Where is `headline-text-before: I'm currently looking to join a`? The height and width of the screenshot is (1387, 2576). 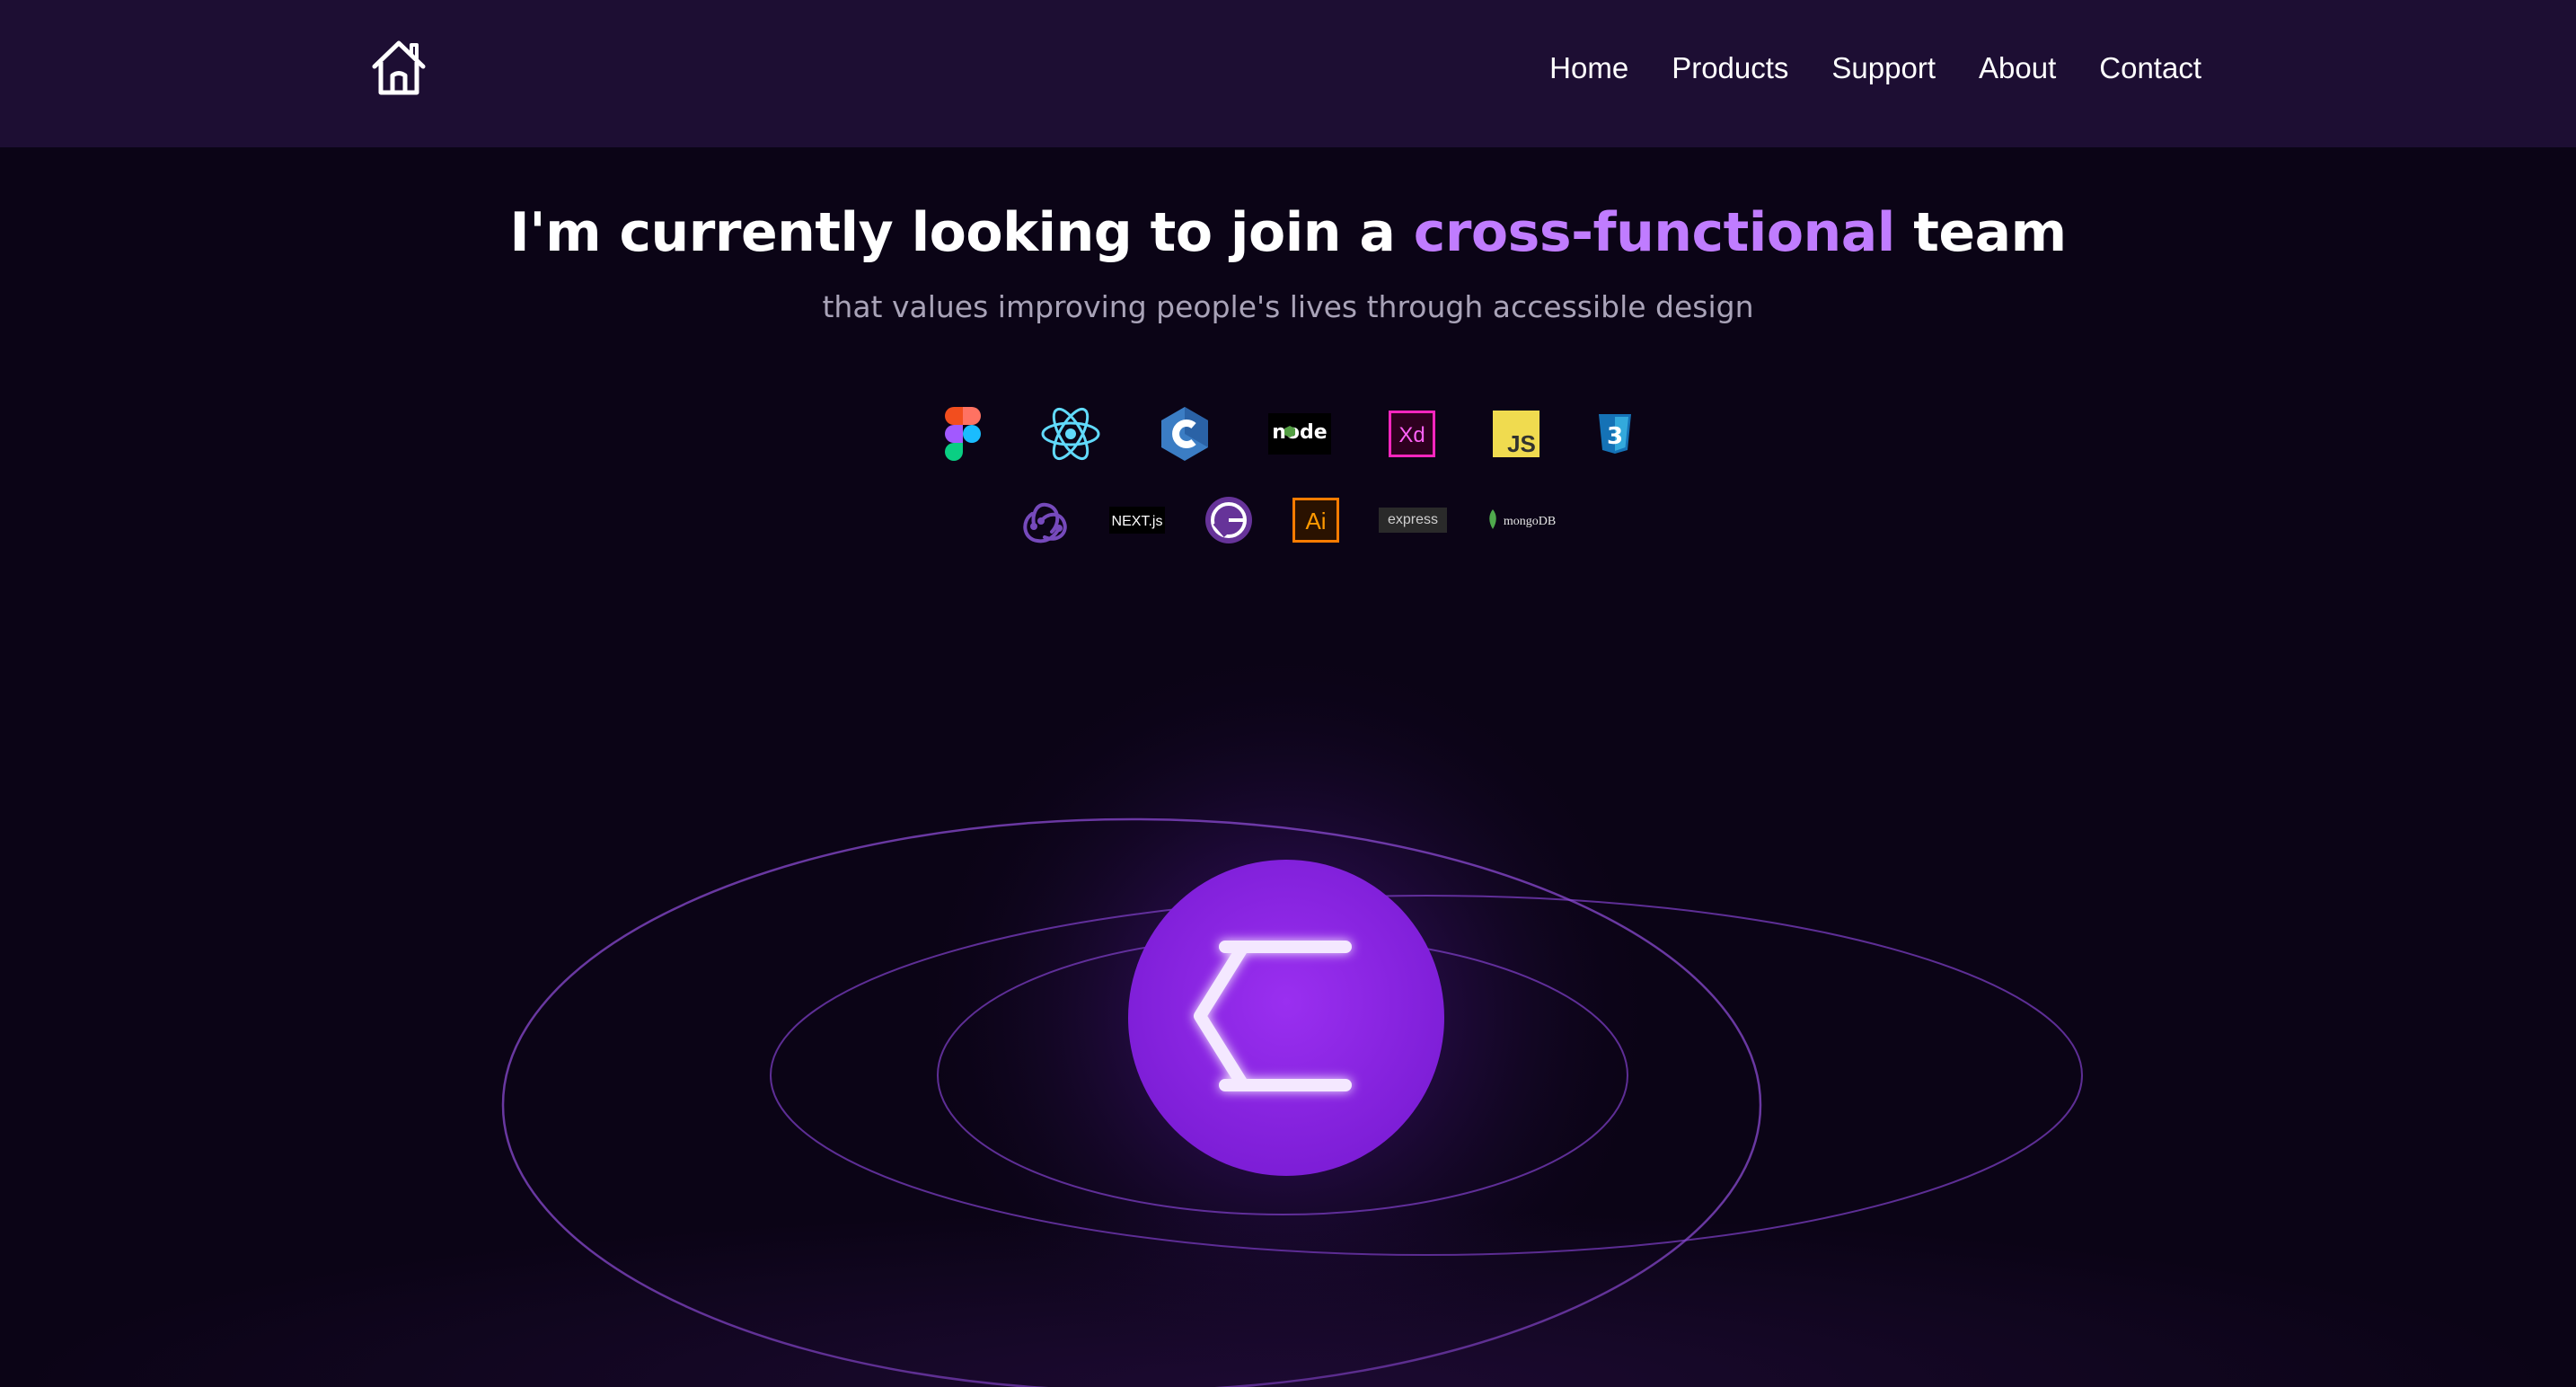 headline-text-before: I'm currently looking to join a is located at coordinates (952, 232).